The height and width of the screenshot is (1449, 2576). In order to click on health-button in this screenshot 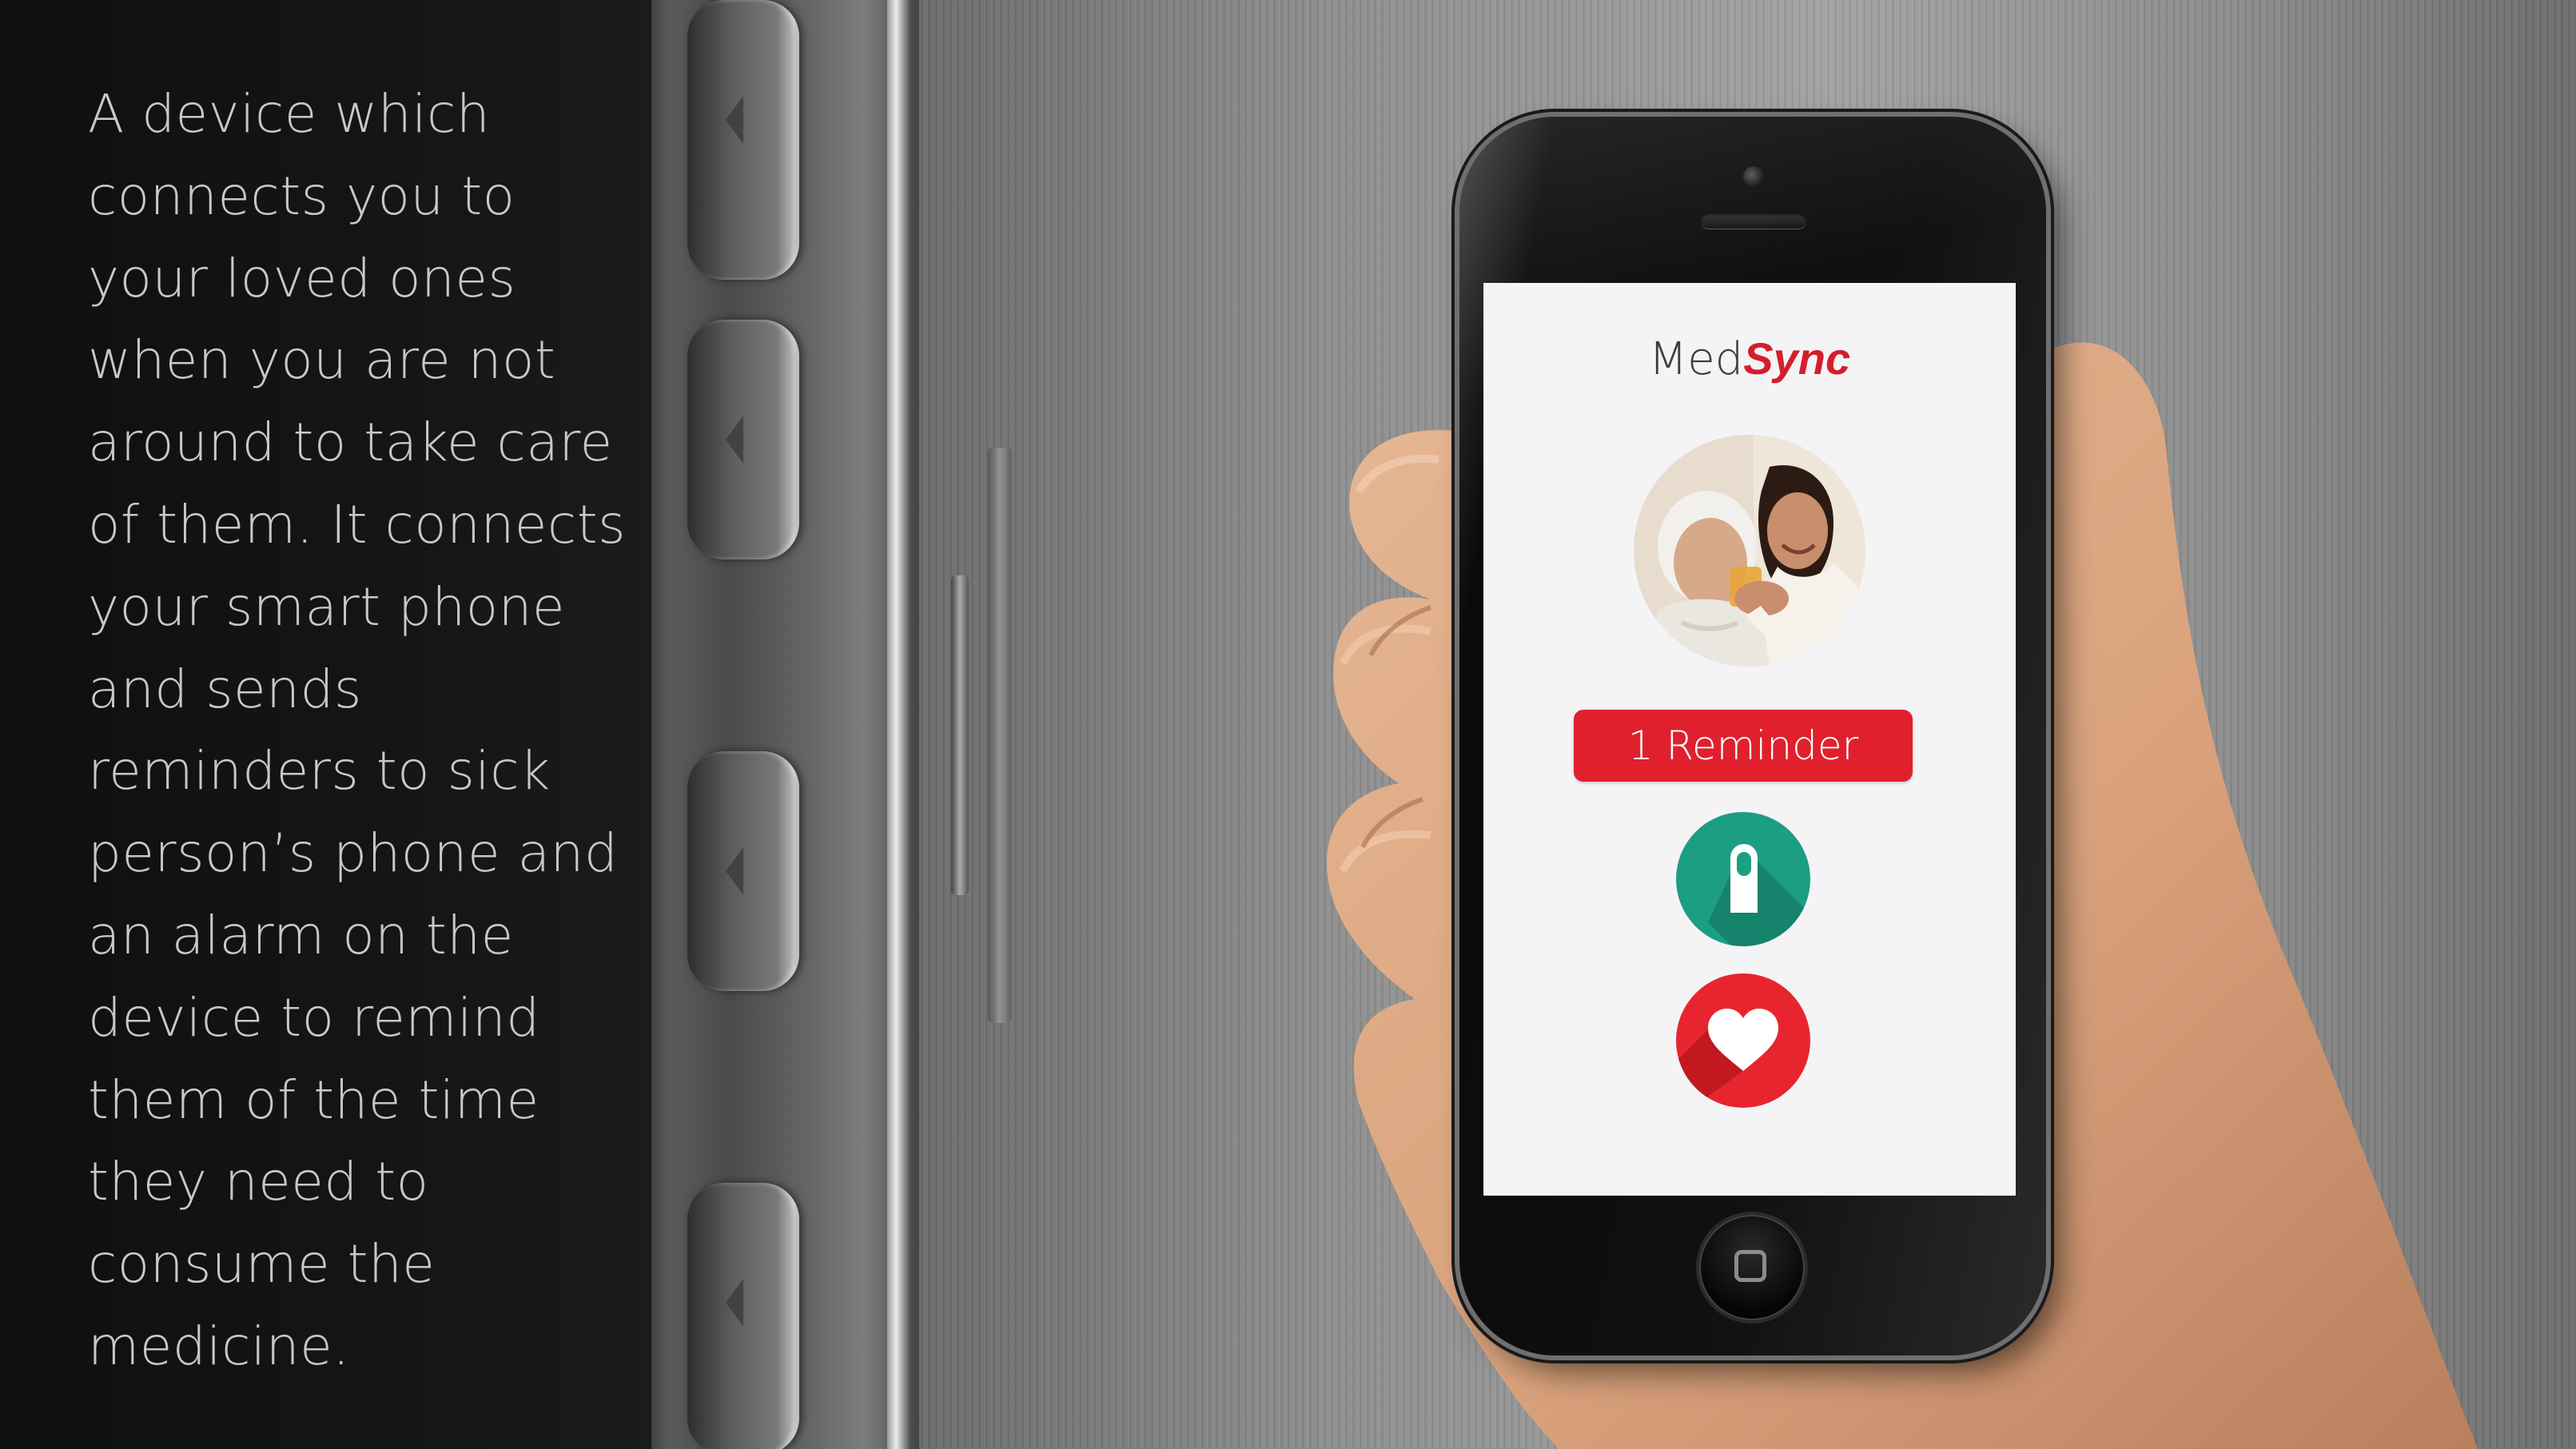, I will do `click(1743, 1040)`.